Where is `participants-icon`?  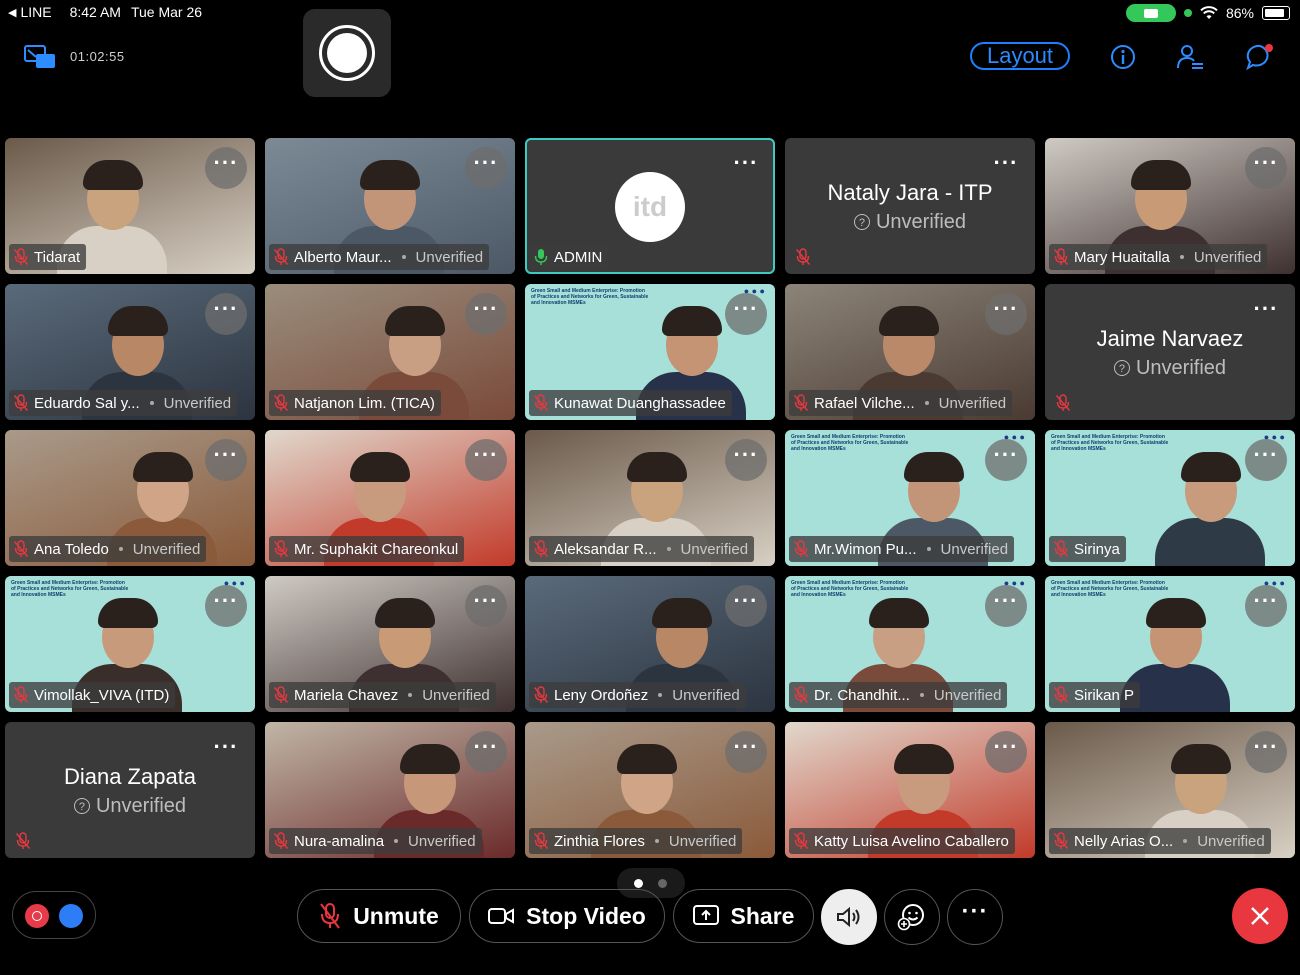
participants-icon is located at coordinates (1190, 57).